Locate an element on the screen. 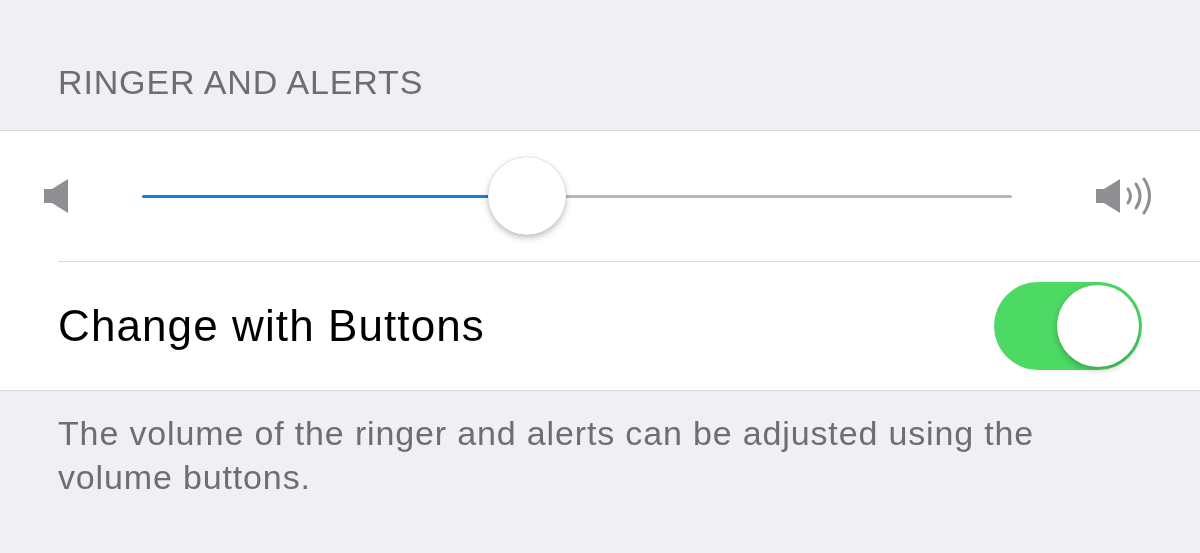  section-header: RINGER AND ALERTS is located at coordinates (241, 82).